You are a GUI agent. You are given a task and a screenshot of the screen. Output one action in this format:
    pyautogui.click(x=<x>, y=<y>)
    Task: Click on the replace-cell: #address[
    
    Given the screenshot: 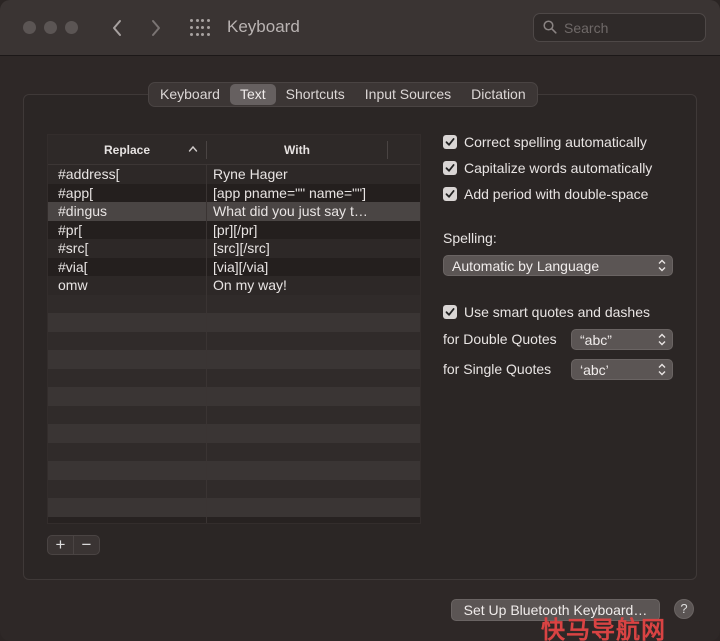 What is the action you would take?
    pyautogui.click(x=130, y=174)
    